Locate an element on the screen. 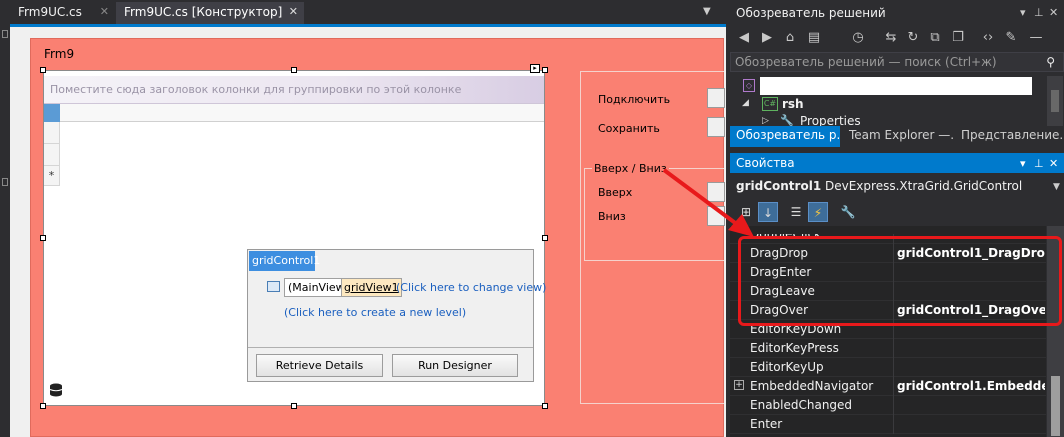 Image resolution: width=1064 pixels, height=437 pixels. sync-icon: ⇆ is located at coordinates (891, 38).